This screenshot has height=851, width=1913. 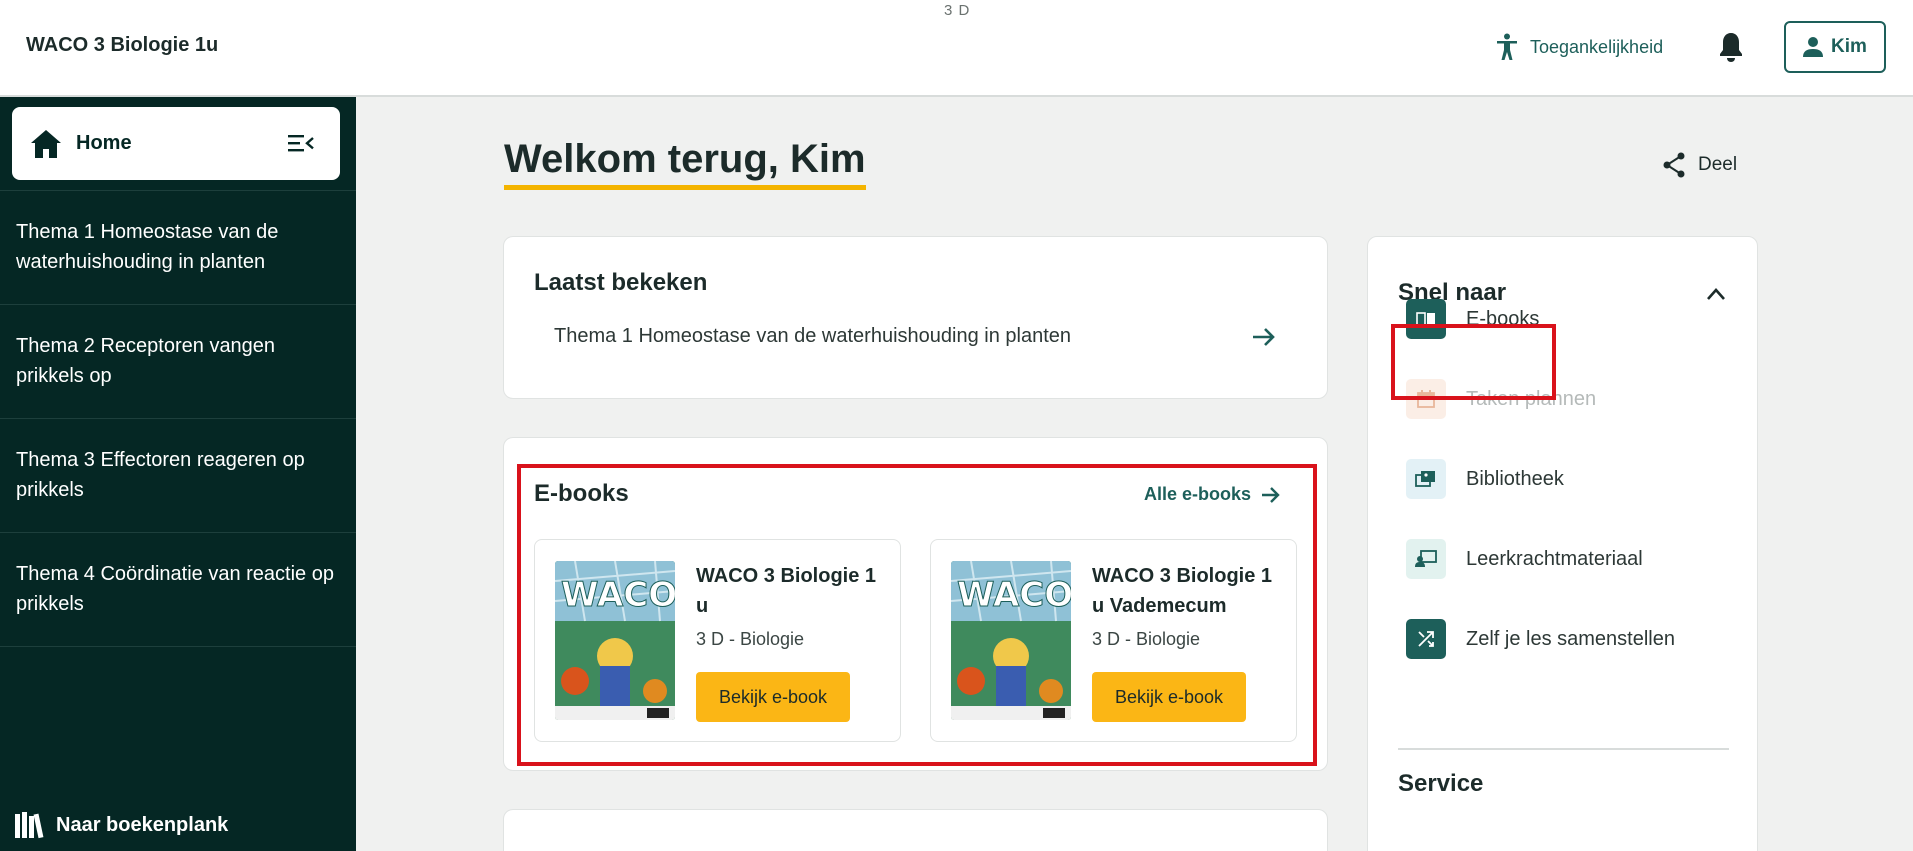 What do you see at coordinates (1554, 558) in the screenshot?
I see `quick-link-label: Leerkrachtmateriaal` at bounding box center [1554, 558].